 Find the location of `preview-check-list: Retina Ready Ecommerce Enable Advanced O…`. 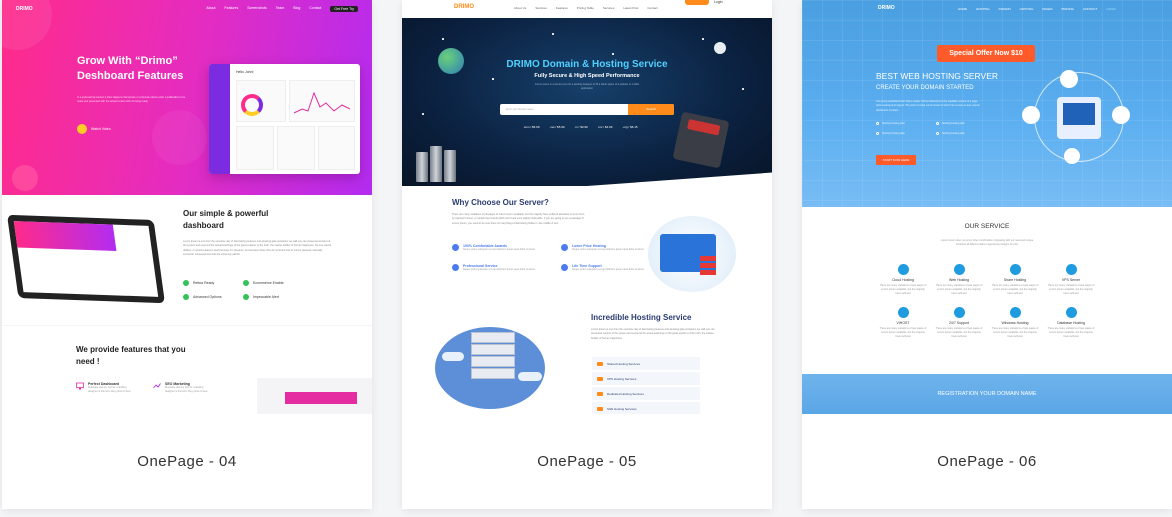

preview-check-list: Retina Ready Ecommerce Enable Advanced O… is located at coordinates (243, 290).